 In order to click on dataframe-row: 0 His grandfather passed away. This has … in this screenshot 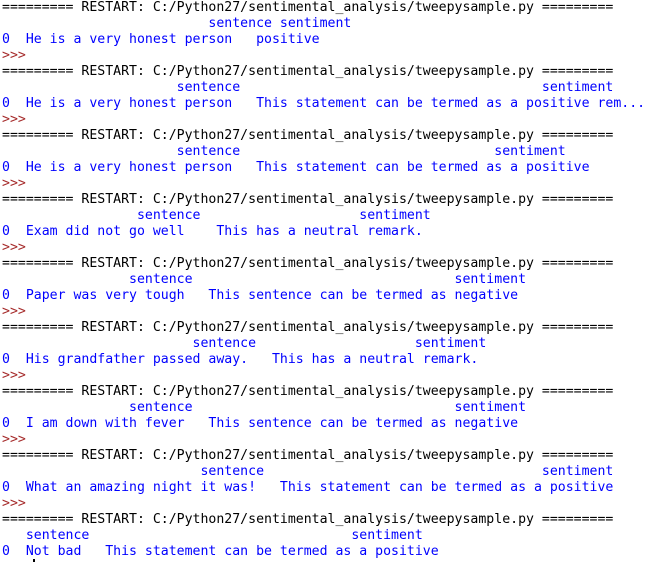, I will do `click(240, 359)`.